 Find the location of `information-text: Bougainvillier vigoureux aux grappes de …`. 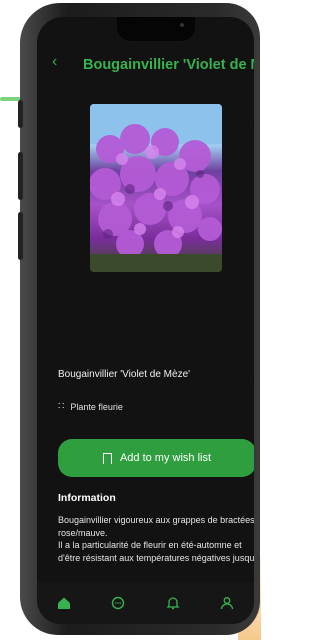

information-text: Bougainvillier vigoureux aux grappes de … is located at coordinates (156, 539).